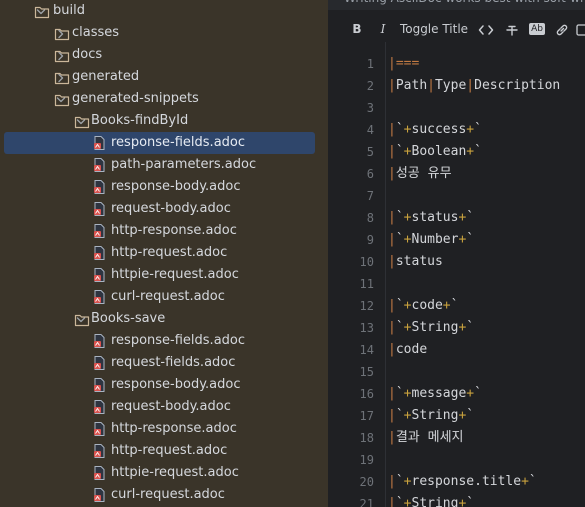 The image size is (585, 507). I want to click on tree-folder: classes, so click(161, 33).